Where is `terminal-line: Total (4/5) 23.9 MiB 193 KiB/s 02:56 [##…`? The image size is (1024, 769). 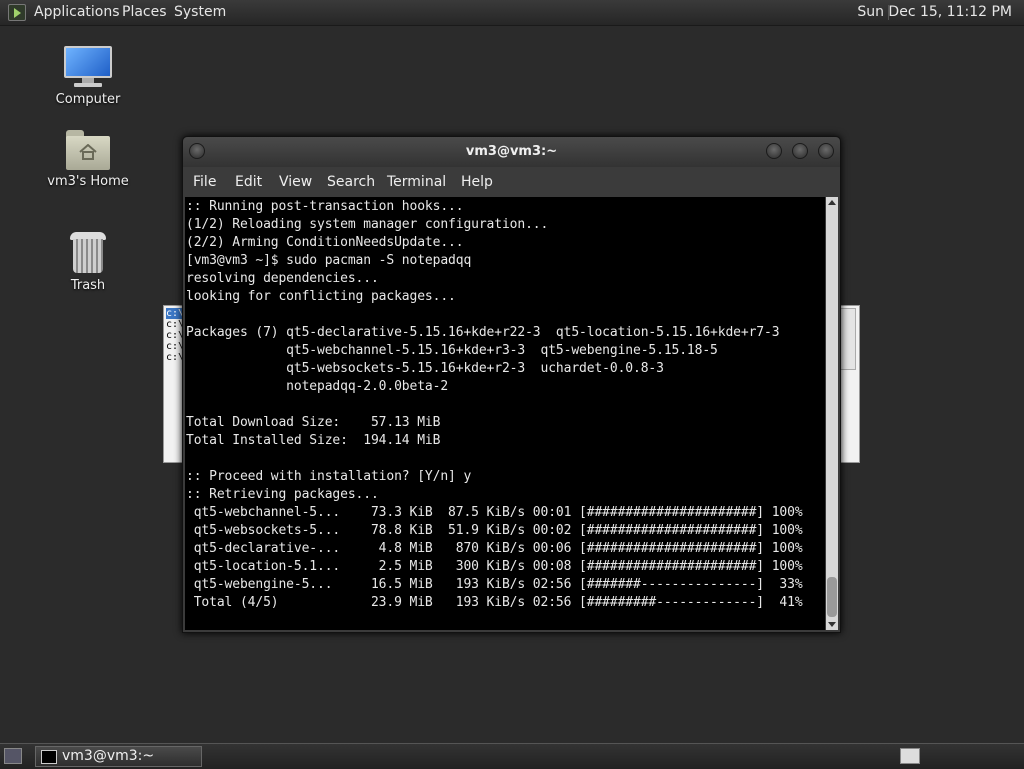 terminal-line: Total (4/5) 23.9 MiB 193 KiB/s 02:56 [##… is located at coordinates (494, 602).